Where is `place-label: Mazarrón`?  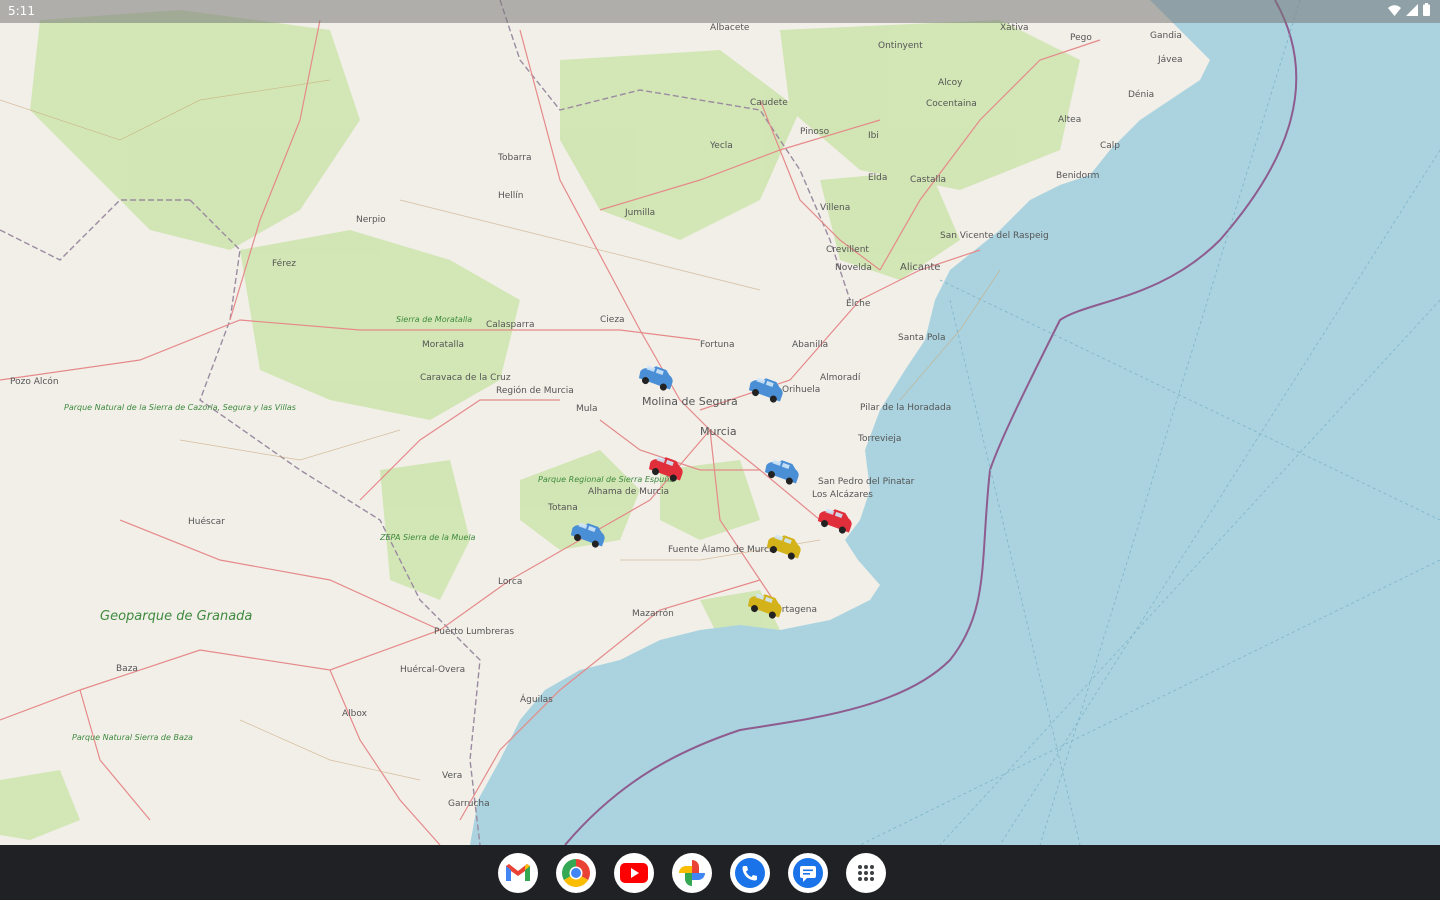
place-label: Mazarrón is located at coordinates (653, 613).